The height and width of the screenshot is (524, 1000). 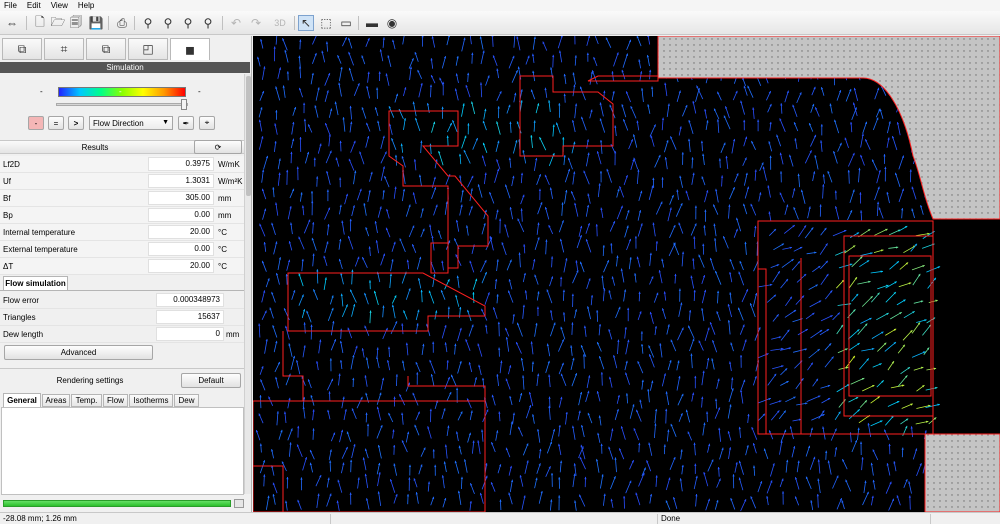 What do you see at coordinates (122, 23) in the screenshot?
I see `print-icon: ⎙` at bounding box center [122, 23].